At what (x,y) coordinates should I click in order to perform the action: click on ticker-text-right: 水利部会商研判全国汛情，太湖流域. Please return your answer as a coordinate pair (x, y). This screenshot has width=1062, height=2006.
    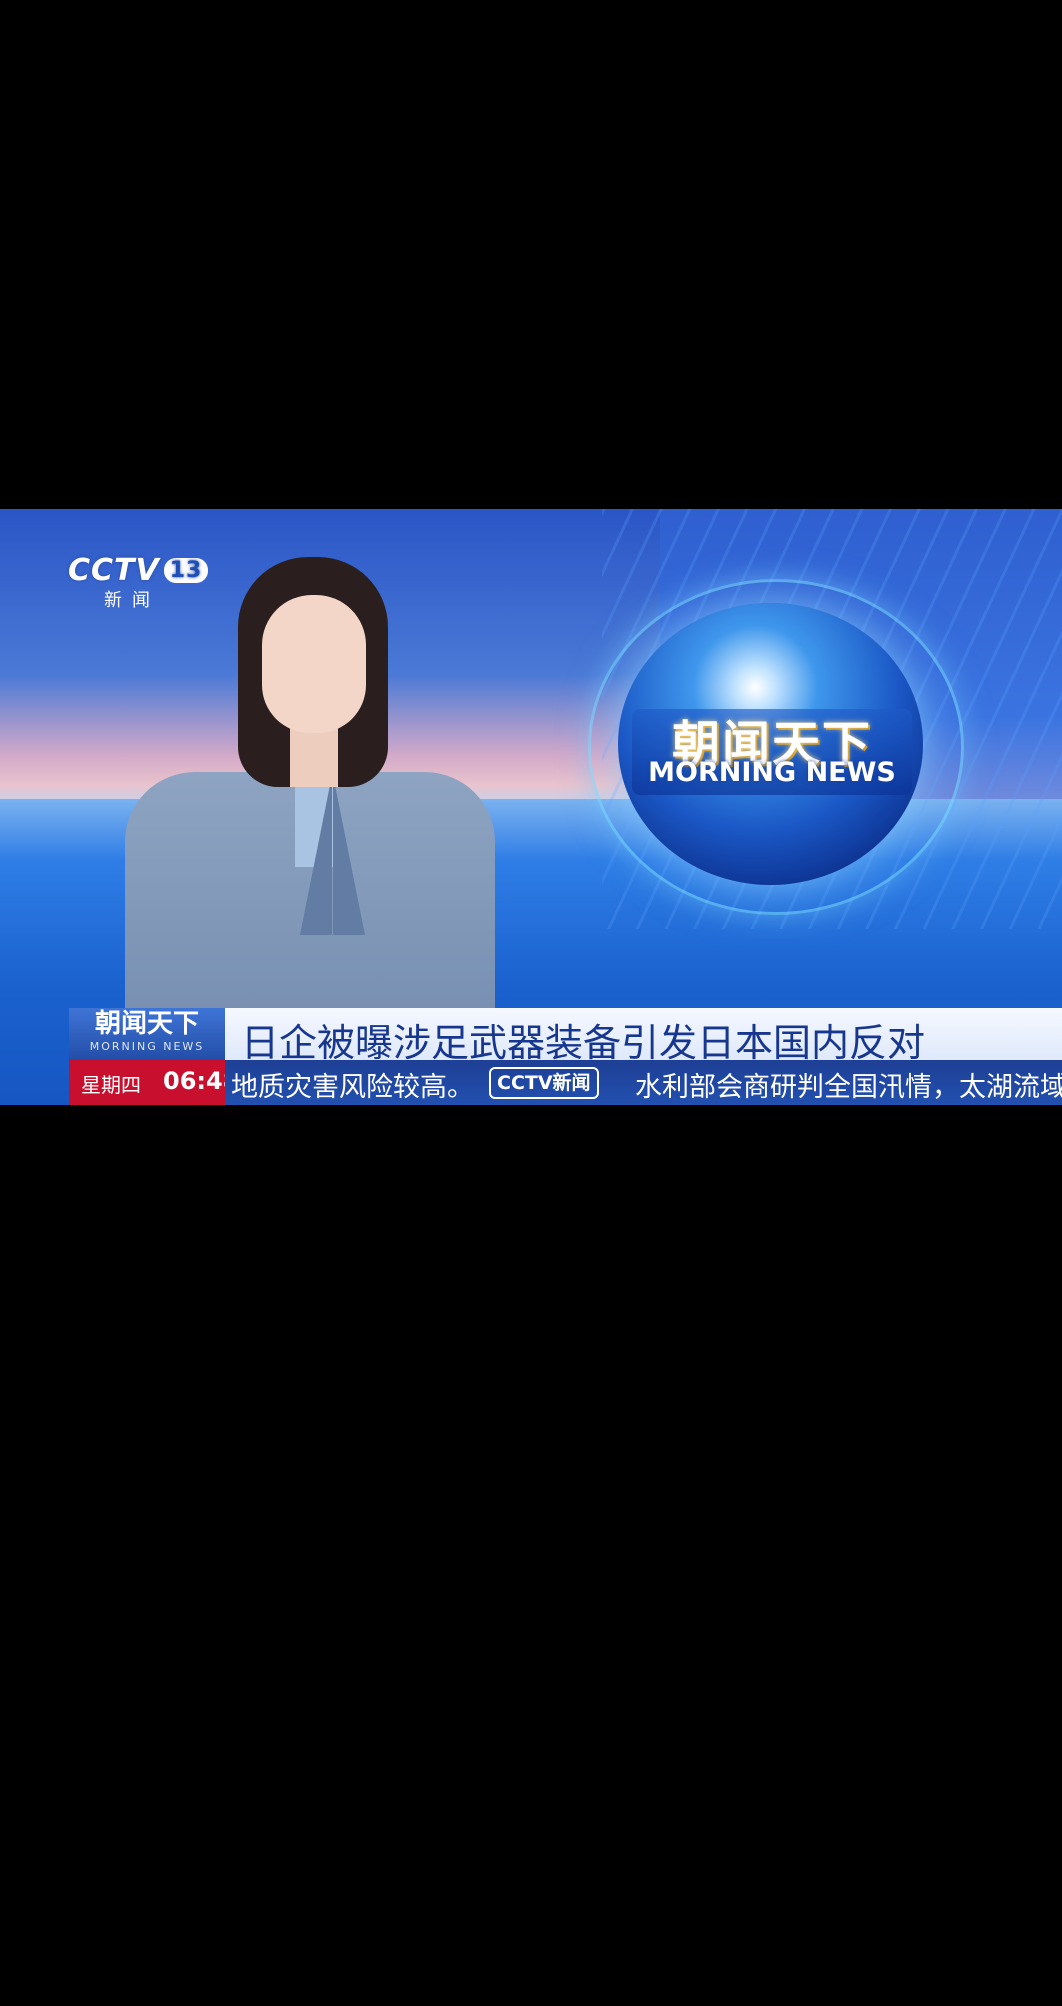
    Looking at the image, I should click on (848, 1087).